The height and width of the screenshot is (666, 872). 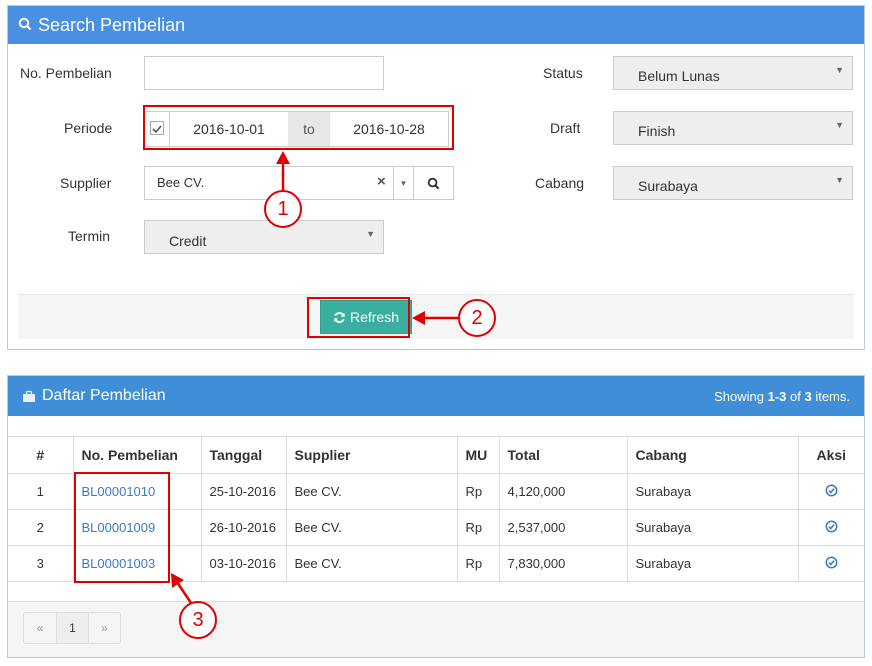 I want to click on annotation-marker-1: 1, so click(x=283, y=209).